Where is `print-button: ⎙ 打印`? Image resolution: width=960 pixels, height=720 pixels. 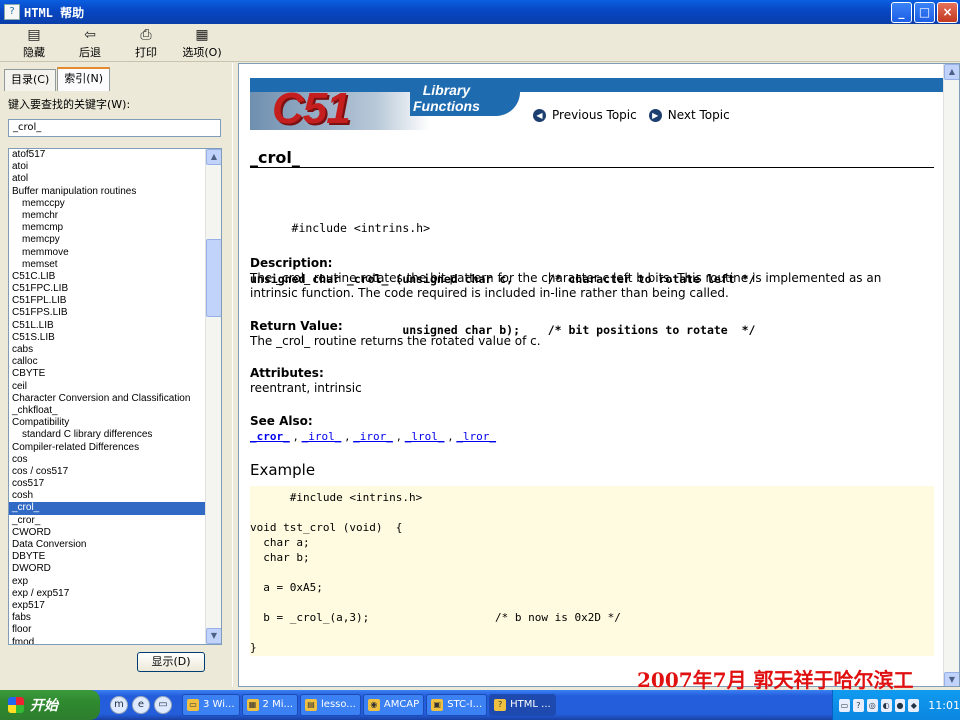 print-button: ⎙ 打印 is located at coordinates (146, 43).